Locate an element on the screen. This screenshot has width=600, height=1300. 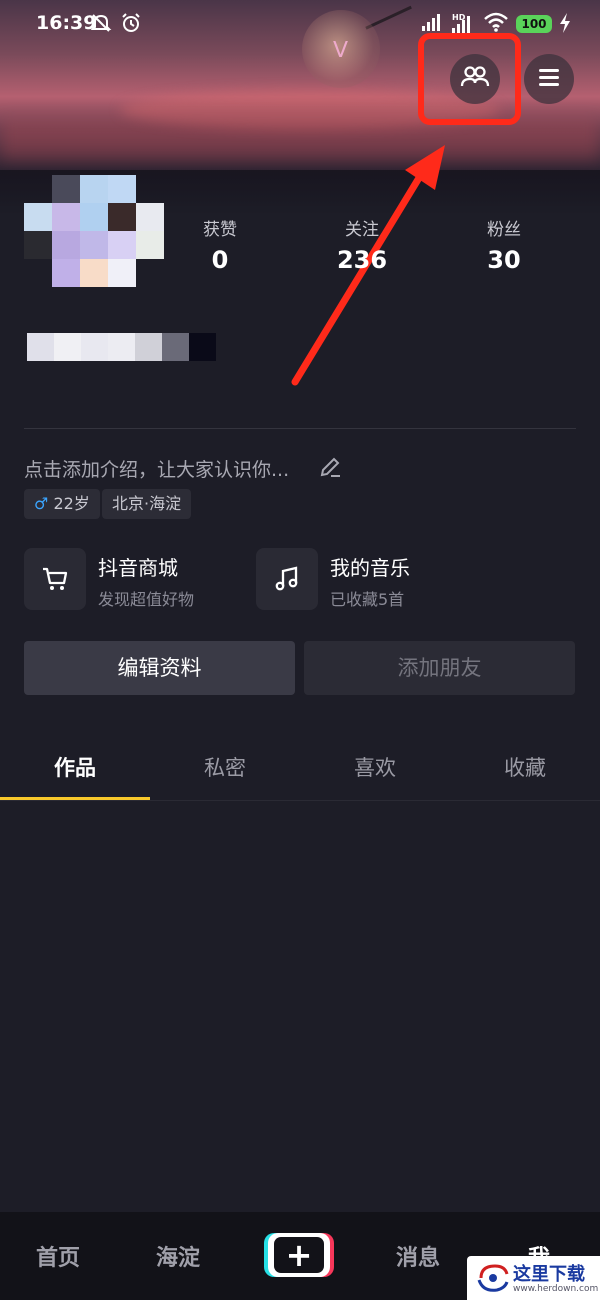
content-tabs: 作品 私密 喜欢 收藏 is located at coordinates (300, 770).